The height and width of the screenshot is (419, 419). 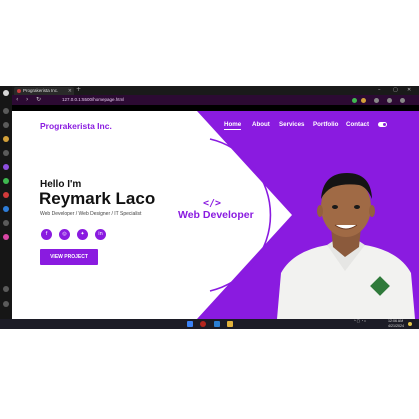 I want to click on nav-services: Services, so click(x=291, y=124).